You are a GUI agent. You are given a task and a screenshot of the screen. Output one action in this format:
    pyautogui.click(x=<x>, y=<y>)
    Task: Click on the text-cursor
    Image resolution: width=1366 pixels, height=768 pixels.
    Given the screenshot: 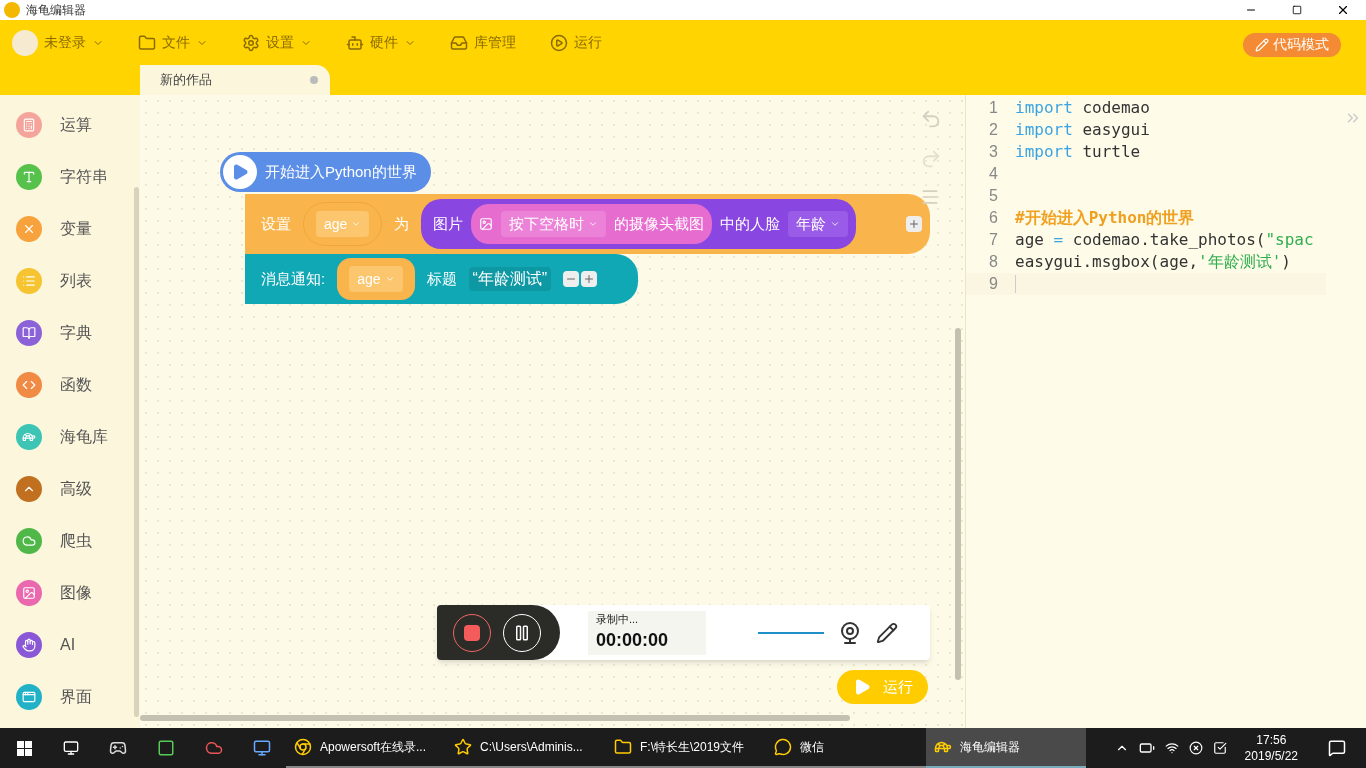 What is the action you would take?
    pyautogui.click(x=1015, y=284)
    